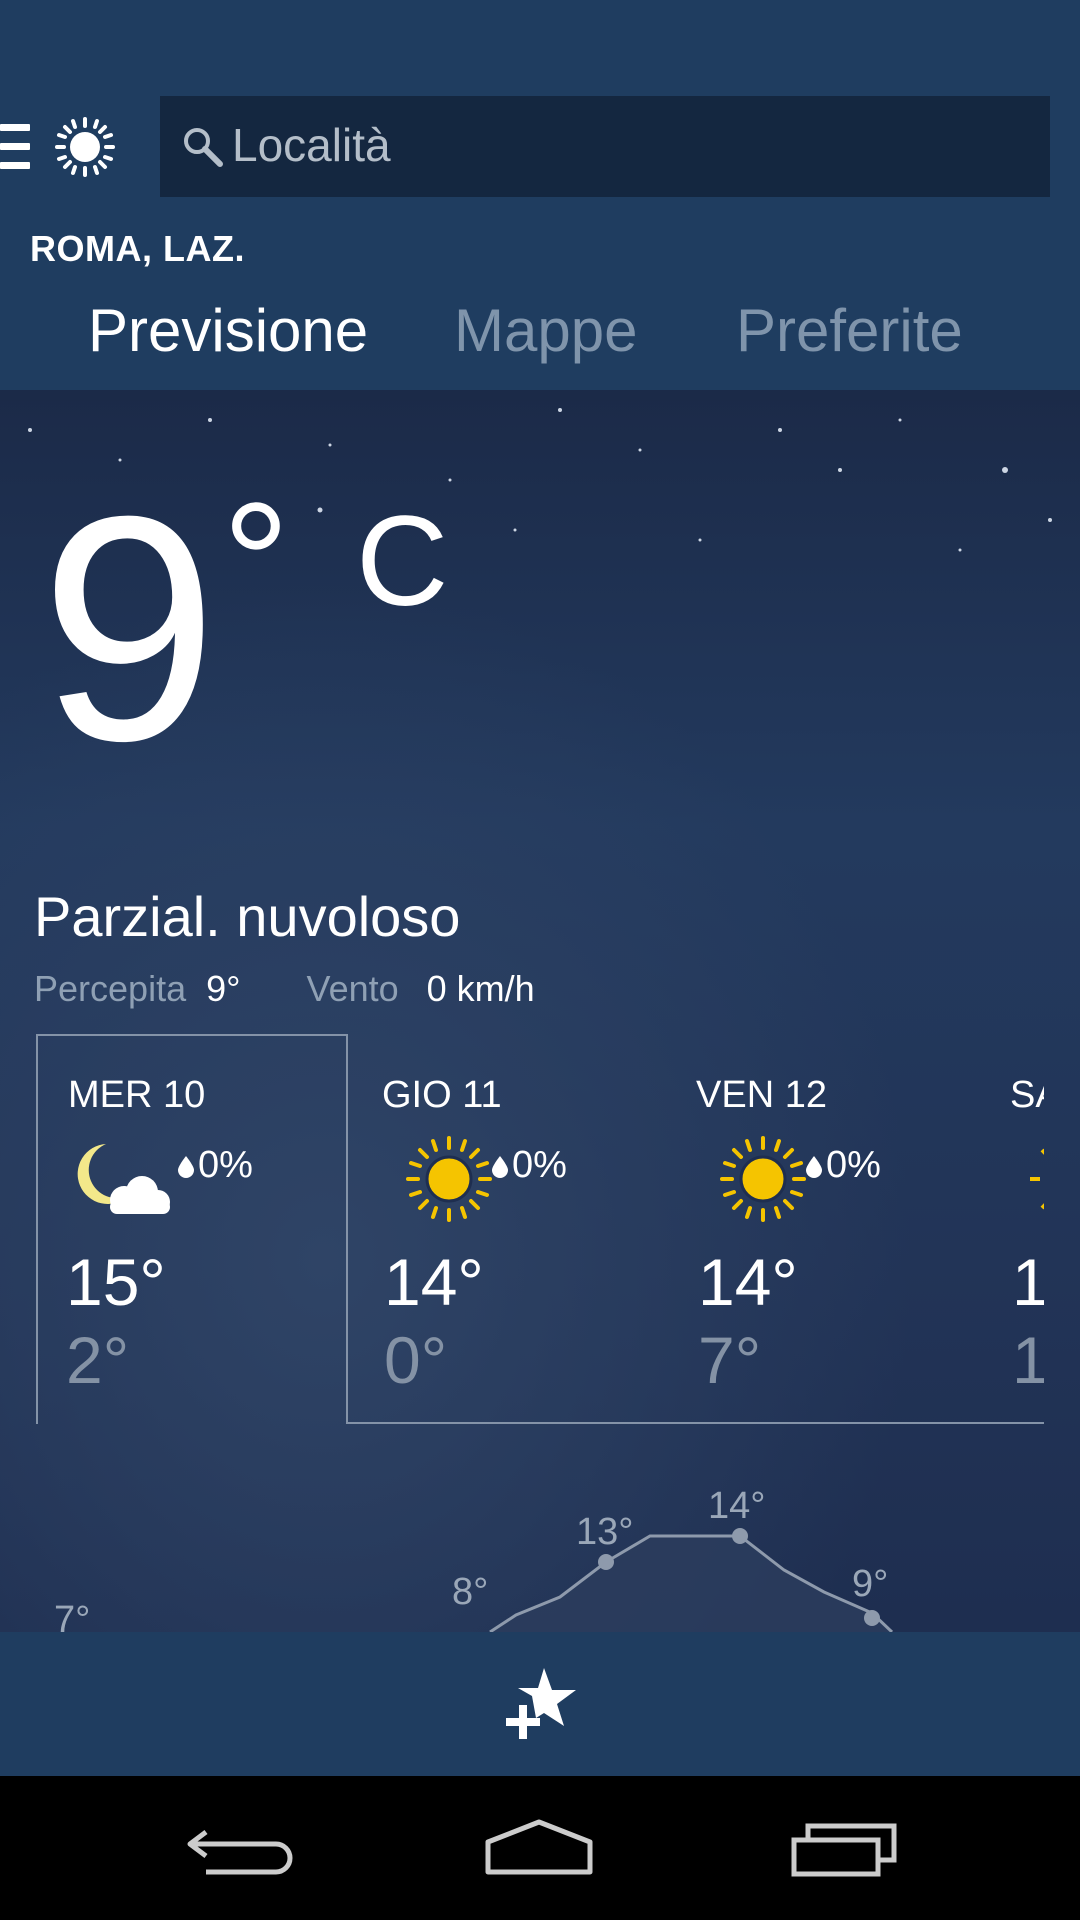  Describe the element at coordinates (256, 563) in the screenshot. I see `degree-symbol: °` at that location.